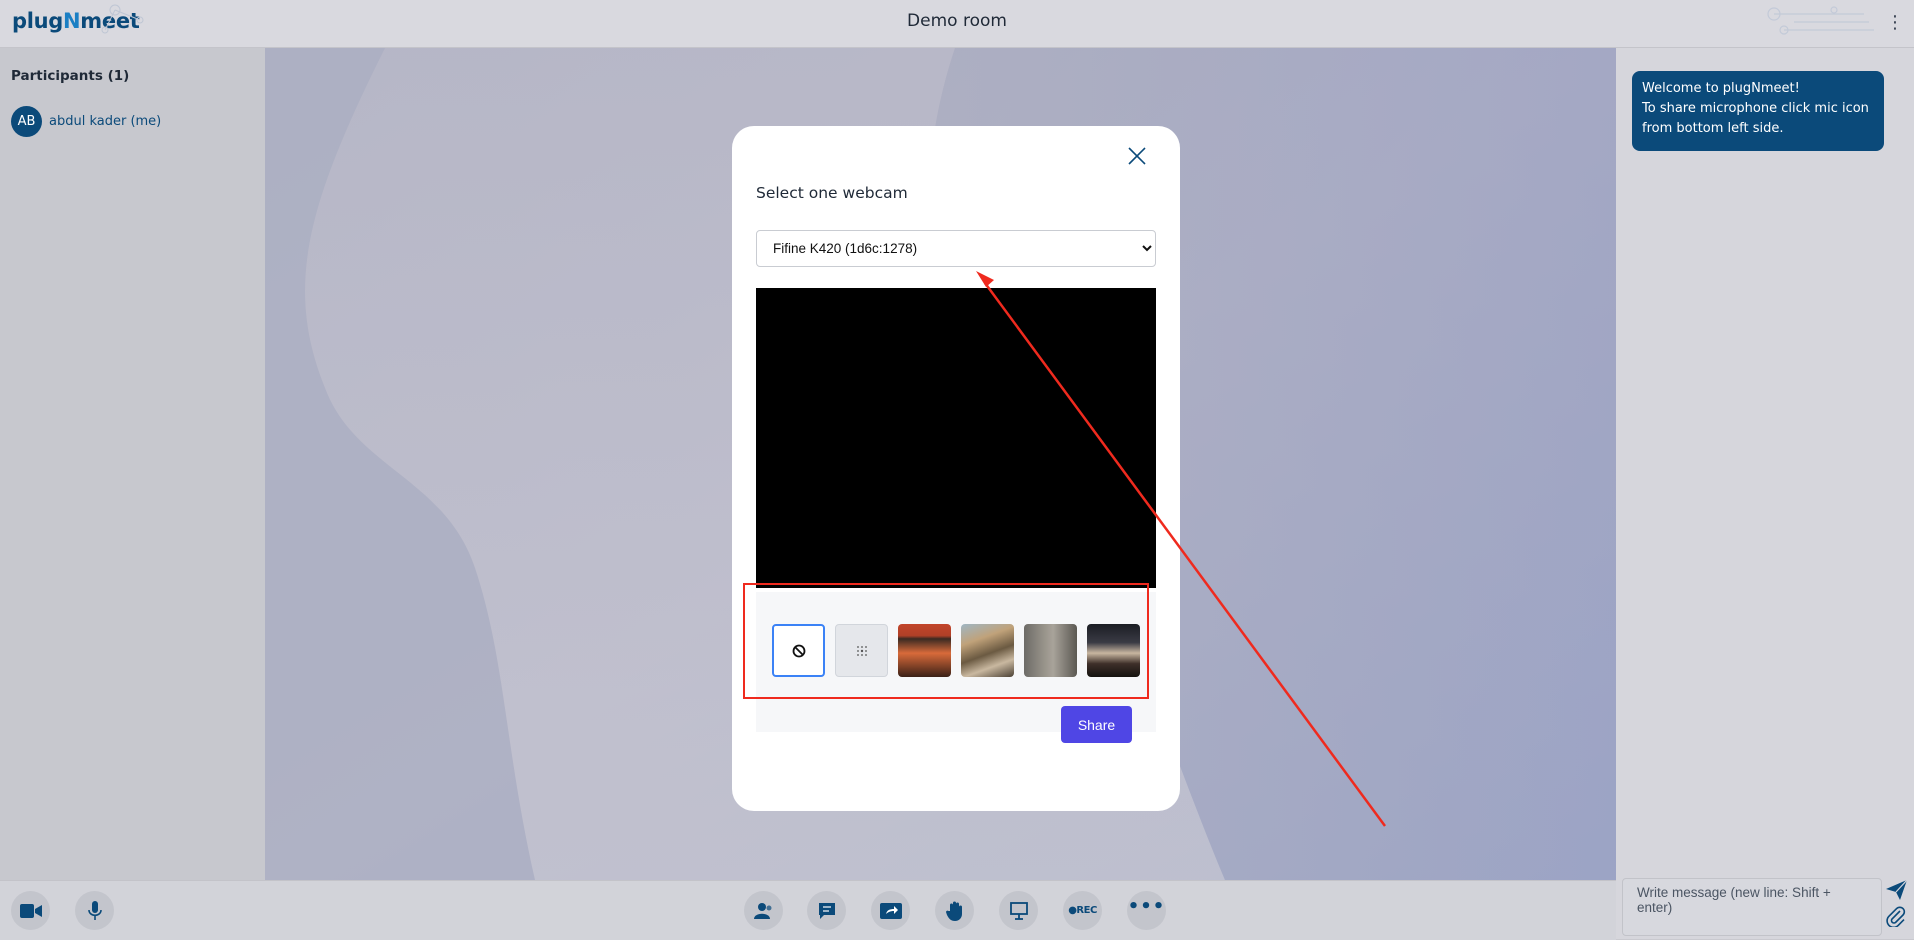  What do you see at coordinates (1897, 890) in the screenshot?
I see `send-icon` at bounding box center [1897, 890].